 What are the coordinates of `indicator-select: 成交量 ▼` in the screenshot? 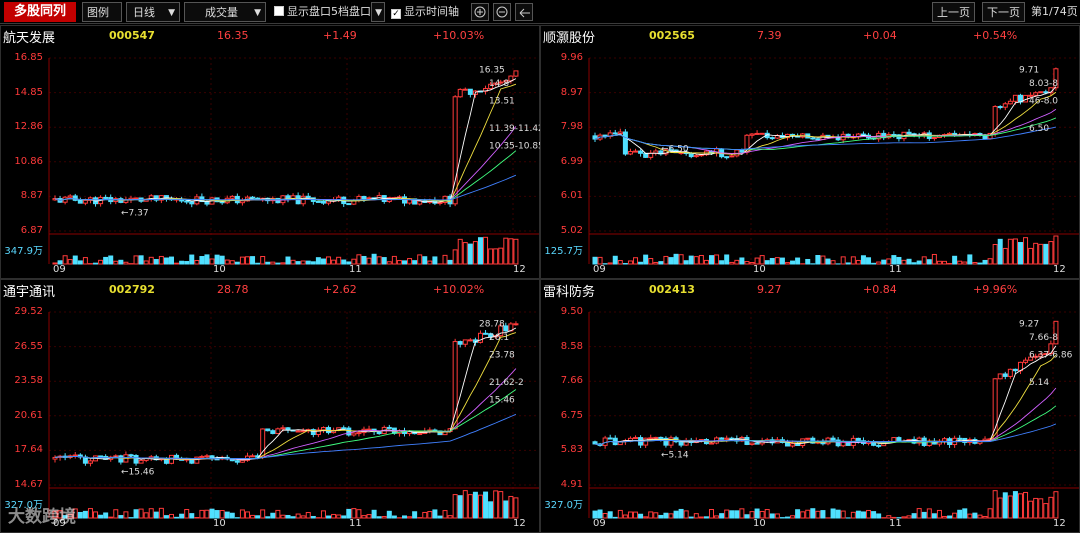 It's located at (225, 12).